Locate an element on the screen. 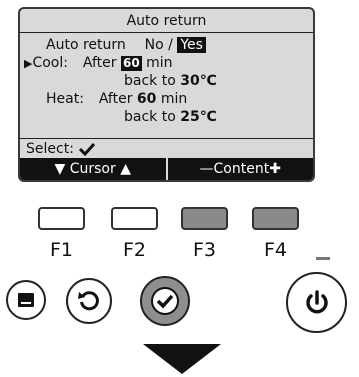  select-hint: Select: is located at coordinates (61, 149).